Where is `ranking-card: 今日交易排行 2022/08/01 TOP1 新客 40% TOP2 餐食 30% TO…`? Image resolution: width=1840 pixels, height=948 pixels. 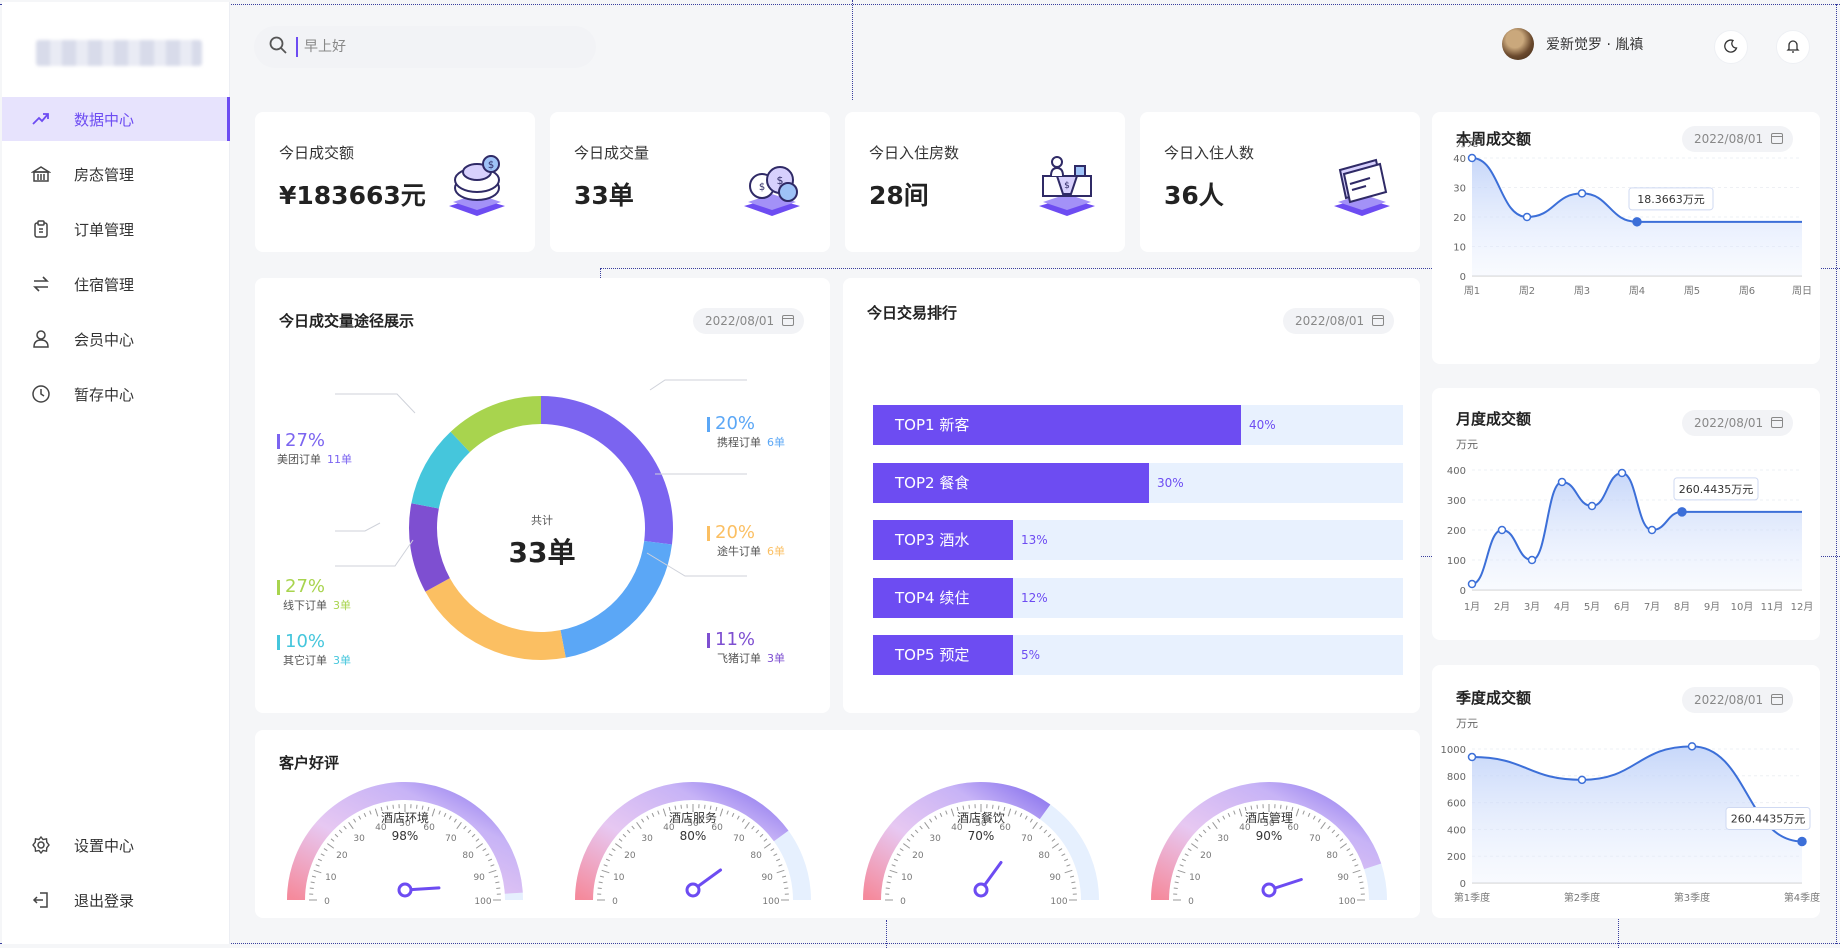 ranking-card: 今日交易排行 2022/08/01 TOP1 新客 40% TOP2 餐食 30% TO… is located at coordinates (1131, 495).